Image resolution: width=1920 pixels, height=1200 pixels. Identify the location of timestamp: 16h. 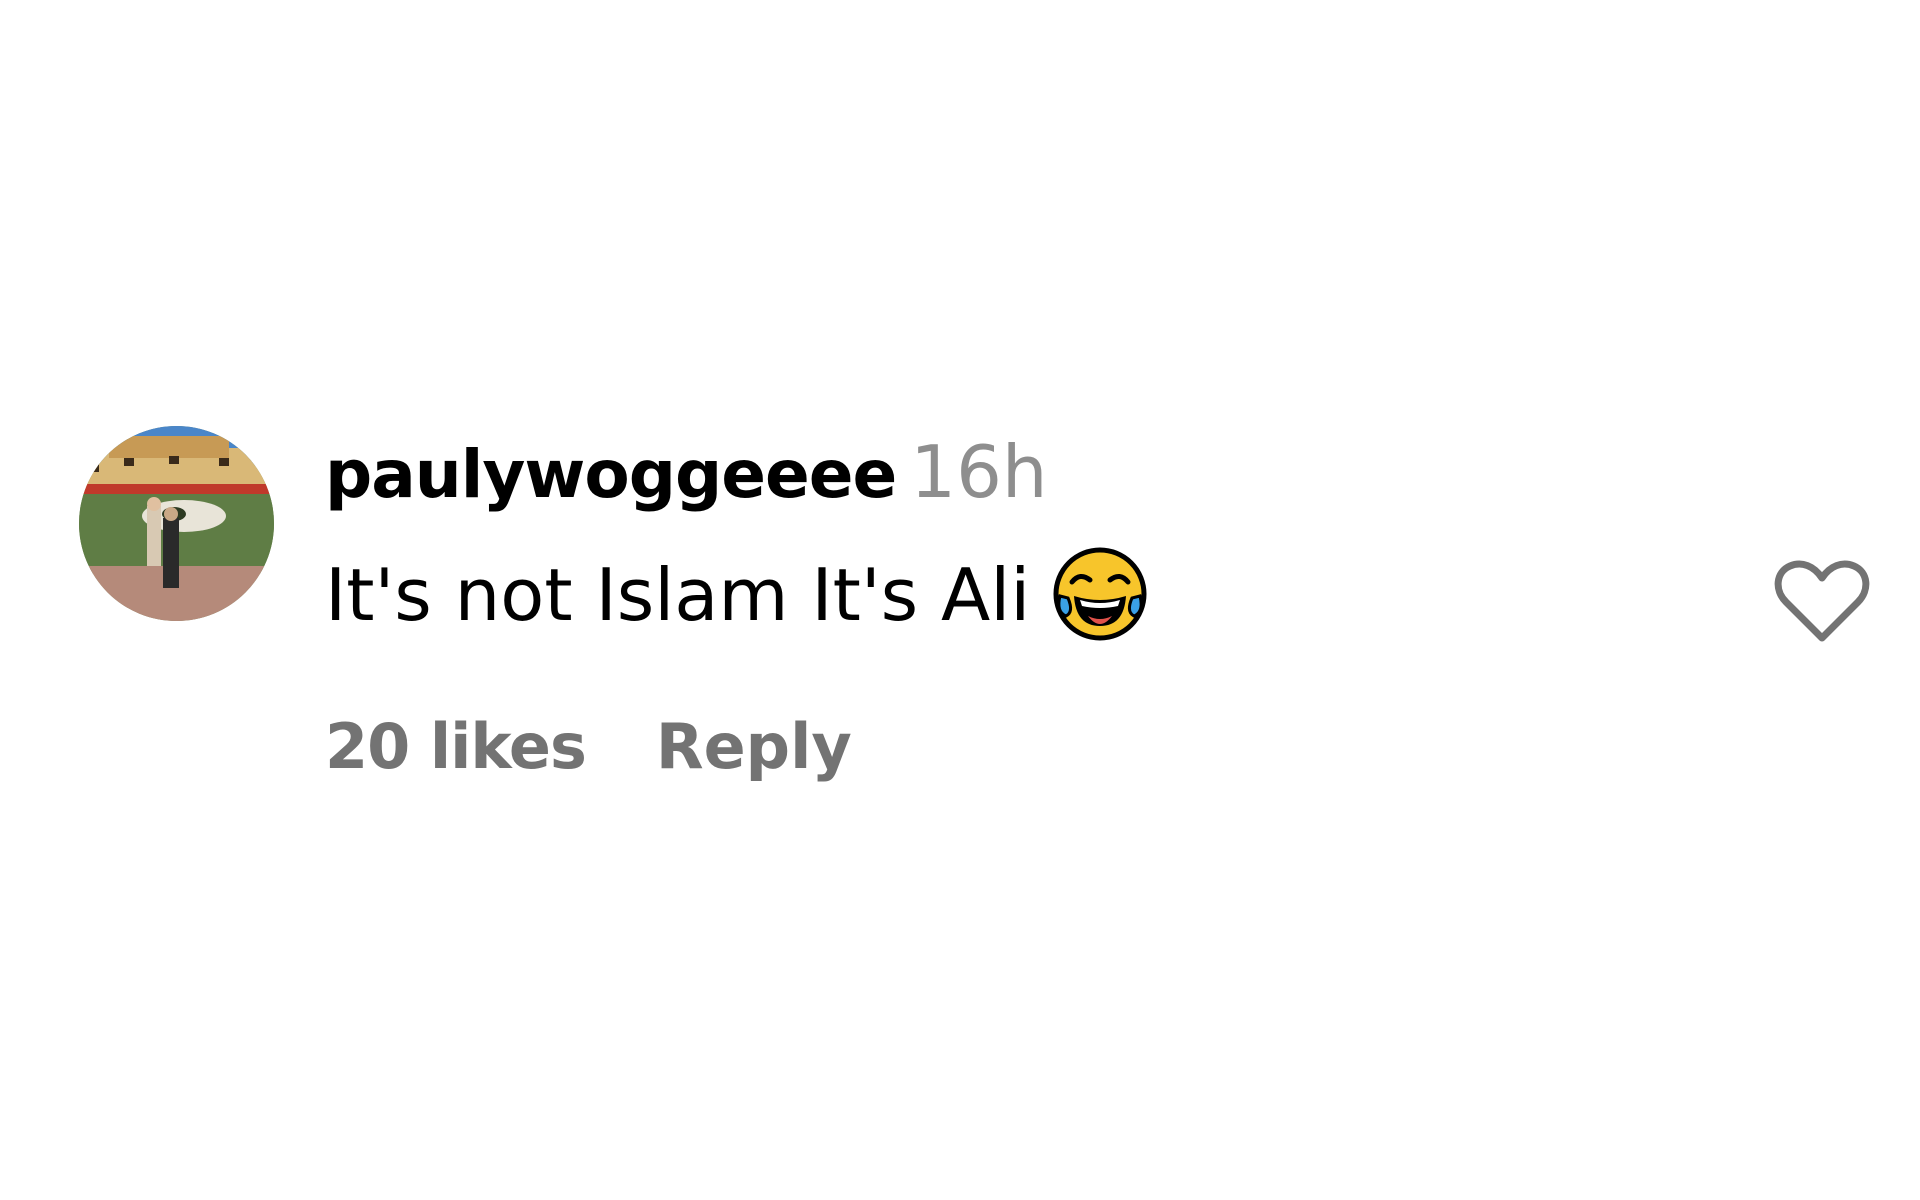
(978, 472).